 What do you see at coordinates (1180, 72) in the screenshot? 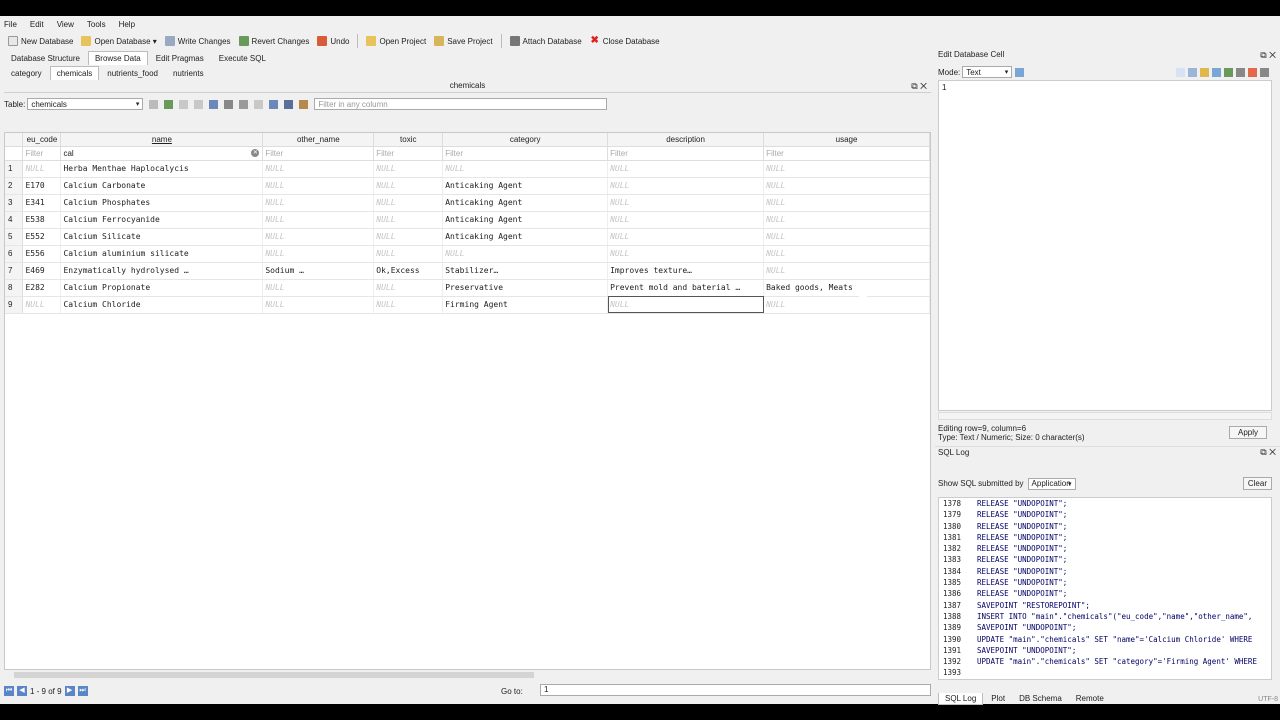
I see `text-mode-icon` at bounding box center [1180, 72].